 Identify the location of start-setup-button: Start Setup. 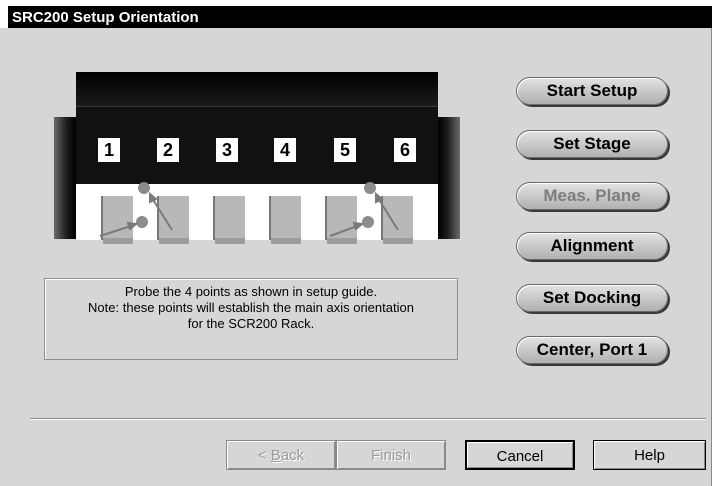
(592, 91).